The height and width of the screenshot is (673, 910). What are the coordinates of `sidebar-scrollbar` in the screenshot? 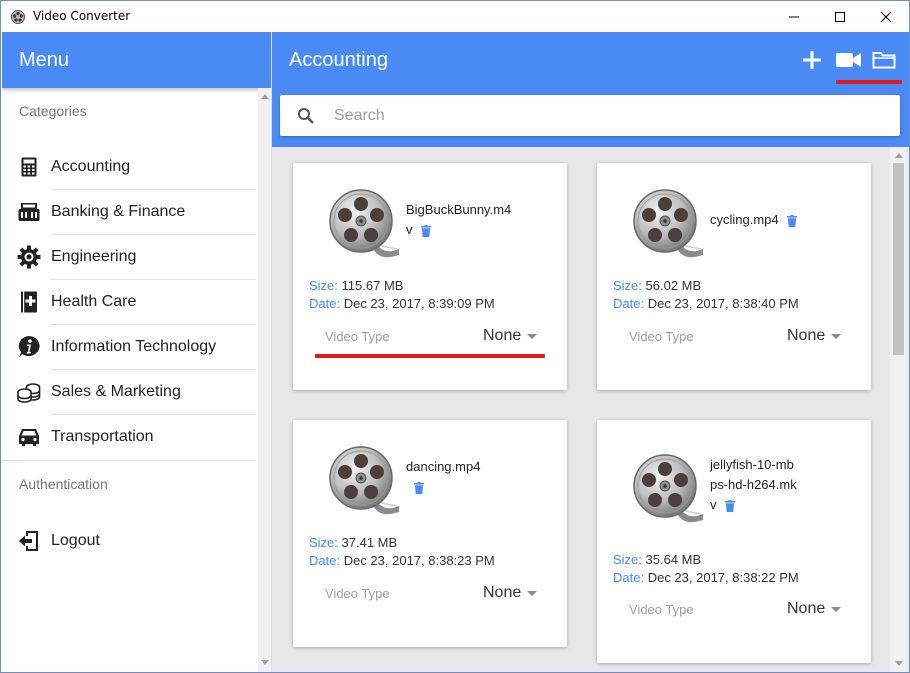 It's located at (264, 380).